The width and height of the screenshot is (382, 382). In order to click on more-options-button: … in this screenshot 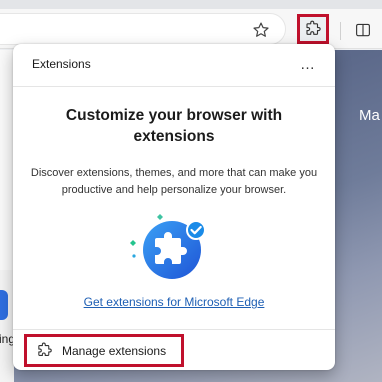, I will do `click(308, 64)`.